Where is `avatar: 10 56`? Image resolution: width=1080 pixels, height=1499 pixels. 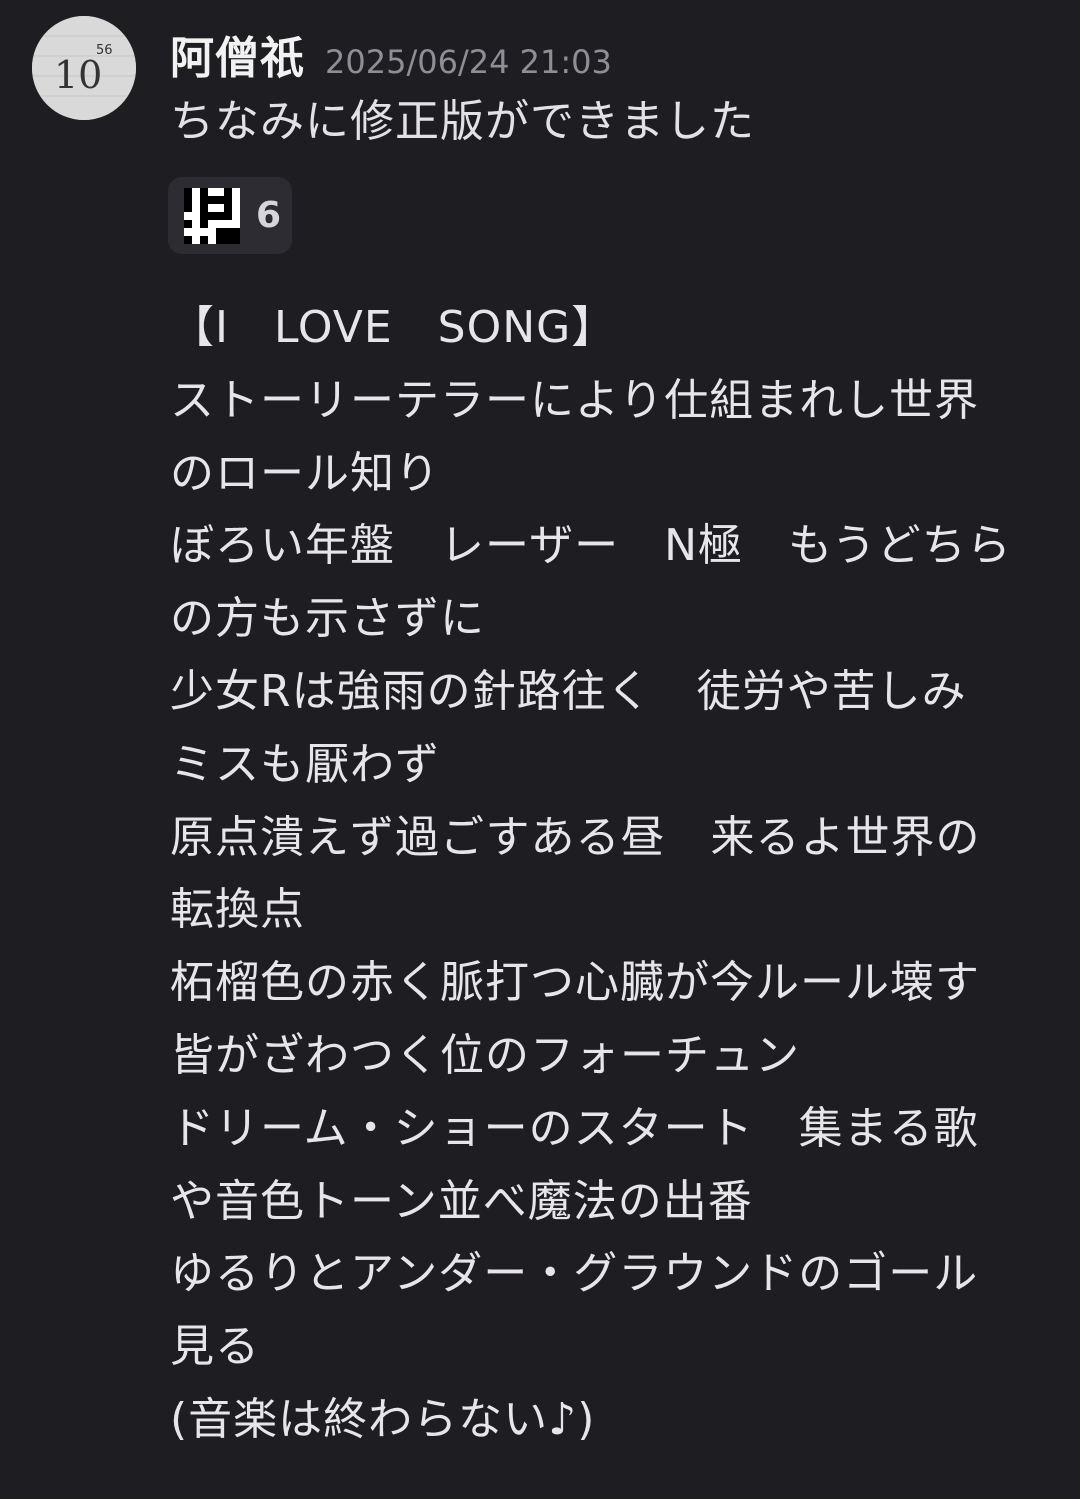 avatar: 10 56 is located at coordinates (84, 68).